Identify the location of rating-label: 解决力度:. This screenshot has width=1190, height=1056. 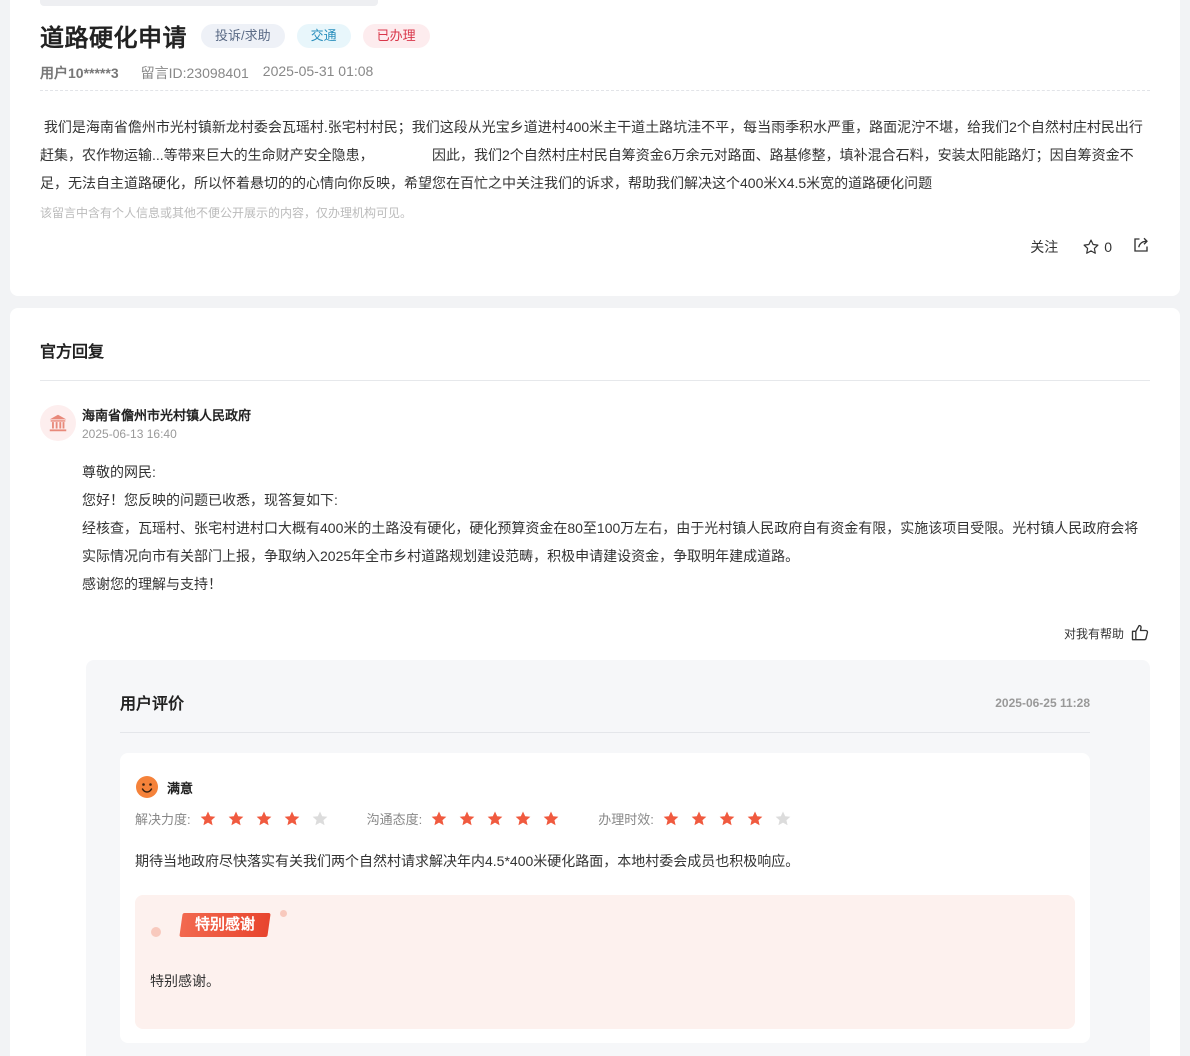
(163, 819).